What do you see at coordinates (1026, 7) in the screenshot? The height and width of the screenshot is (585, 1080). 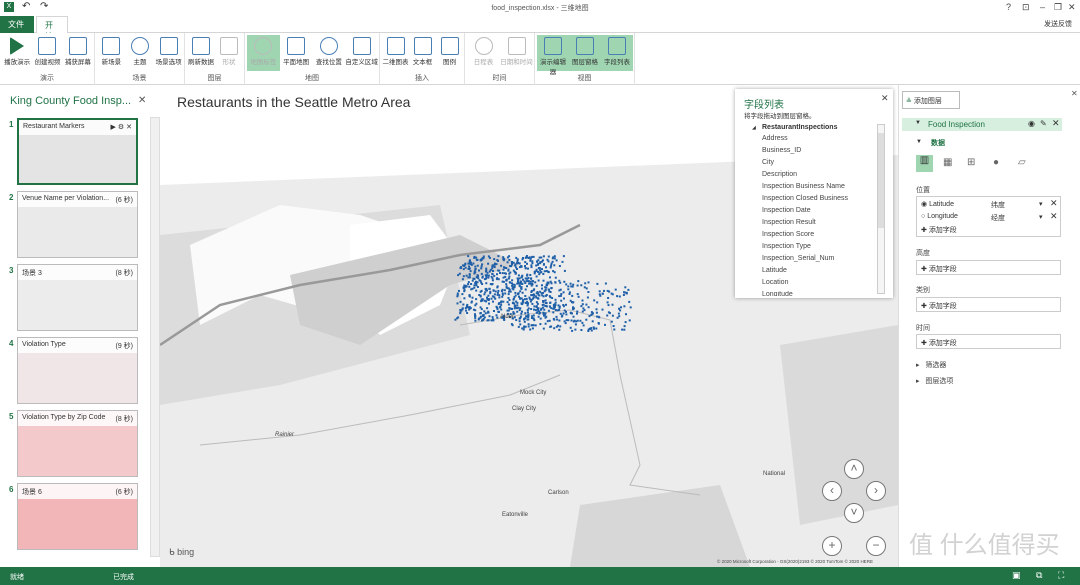 I see `ribbon-display-icon: ⊡` at bounding box center [1026, 7].